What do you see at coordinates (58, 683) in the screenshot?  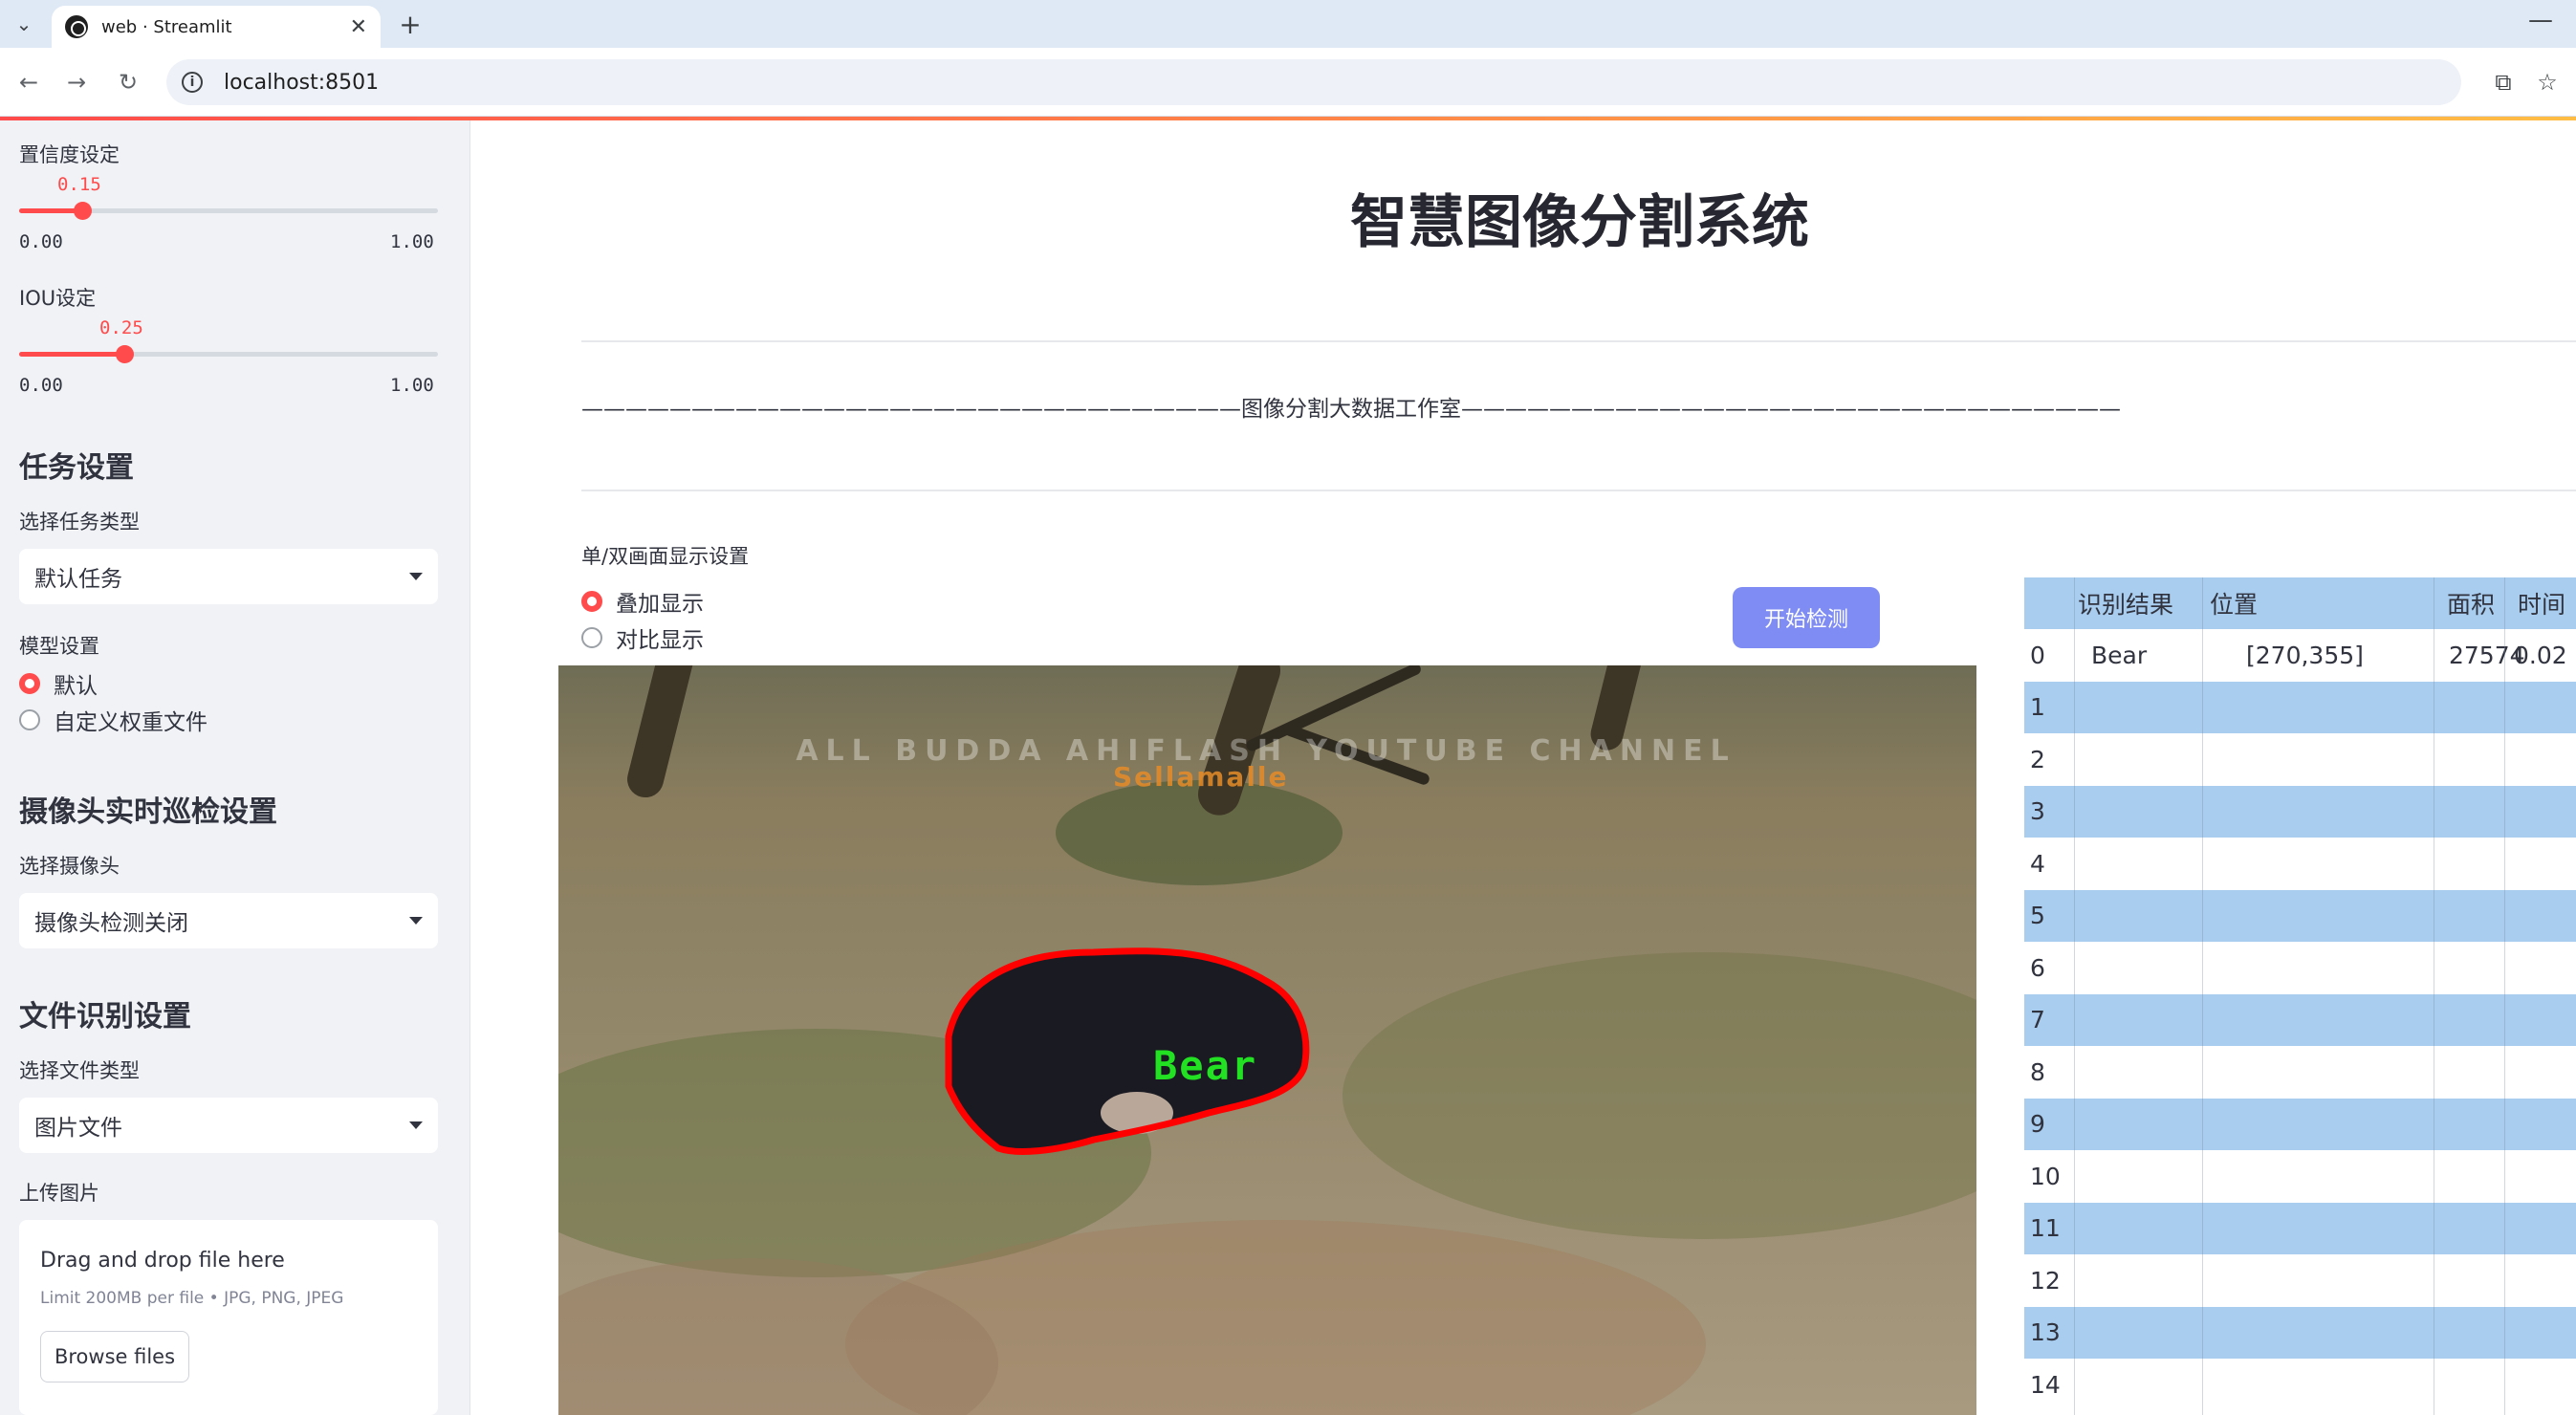 I see `model-option-default: 默认` at bounding box center [58, 683].